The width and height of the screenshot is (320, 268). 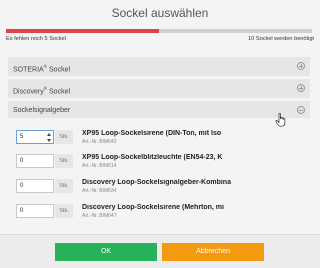 What do you see at coordinates (106, 252) in the screenshot?
I see `ok-button: OK` at bounding box center [106, 252].